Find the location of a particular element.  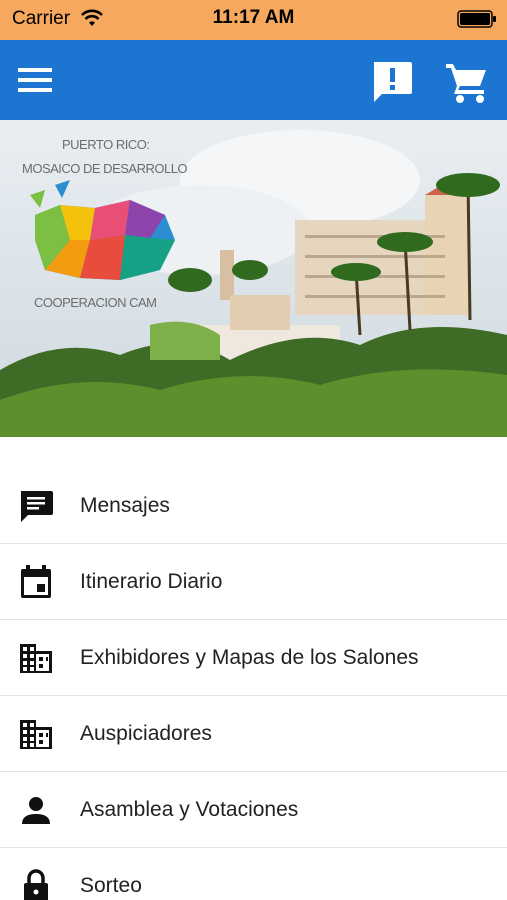

menu-icon is located at coordinates (35, 80).